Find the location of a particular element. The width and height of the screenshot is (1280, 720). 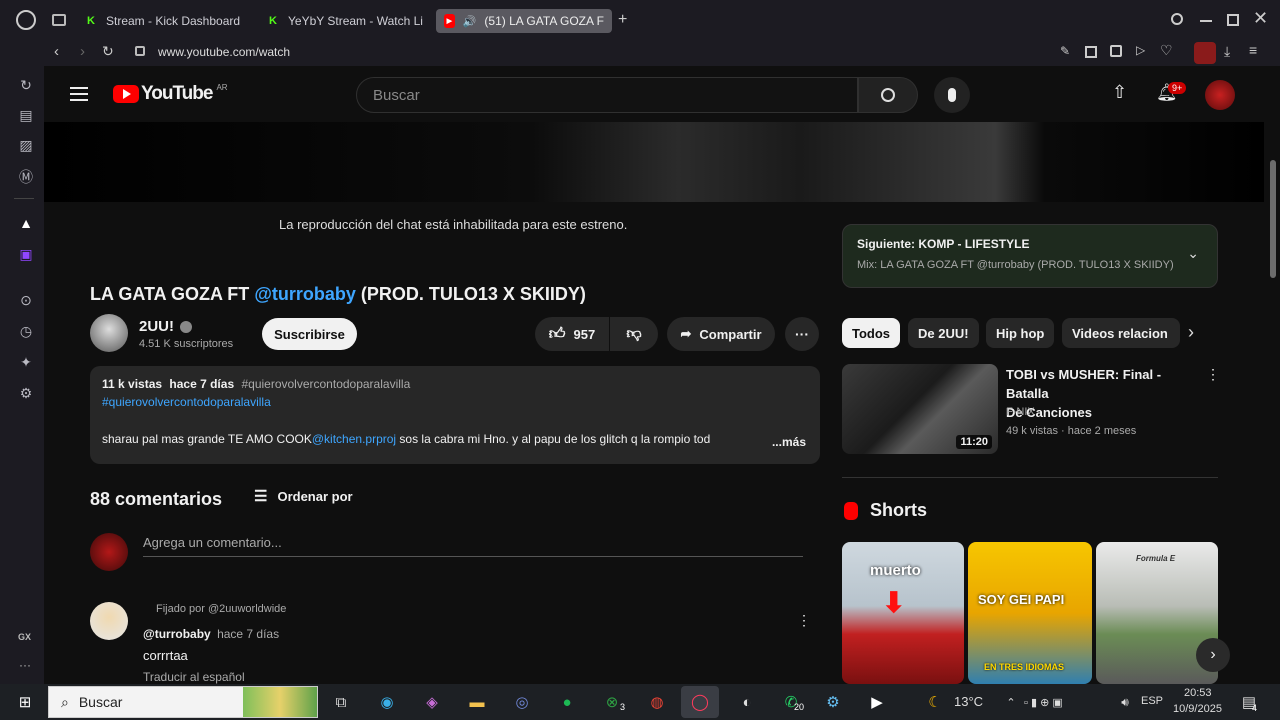

comment-menu-icon: ⋮ is located at coordinates (804, 620).